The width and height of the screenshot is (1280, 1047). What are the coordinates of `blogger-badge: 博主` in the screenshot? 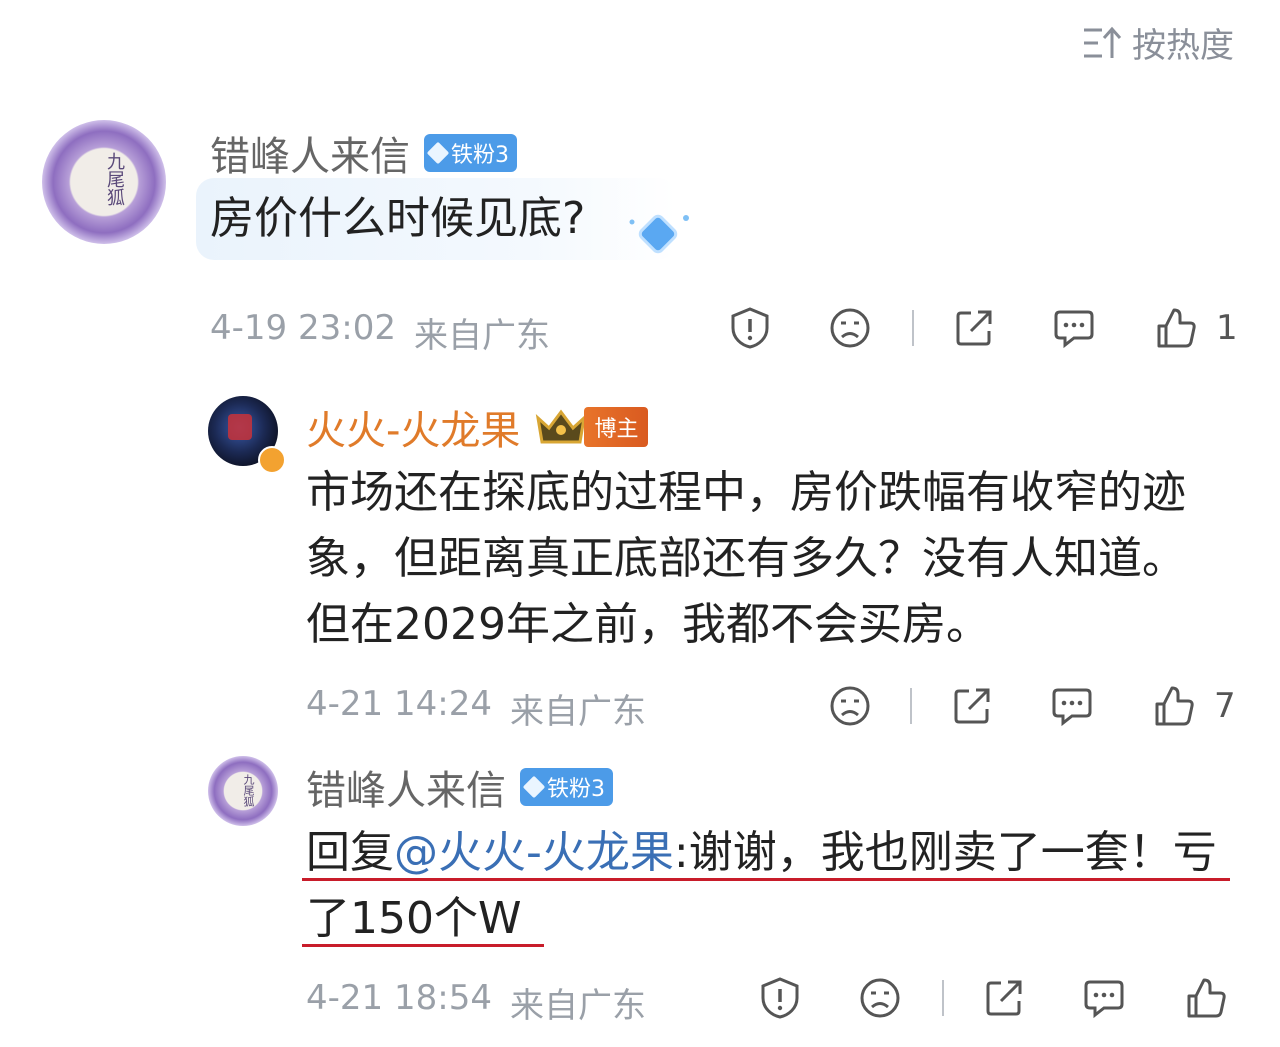 It's located at (591, 427).